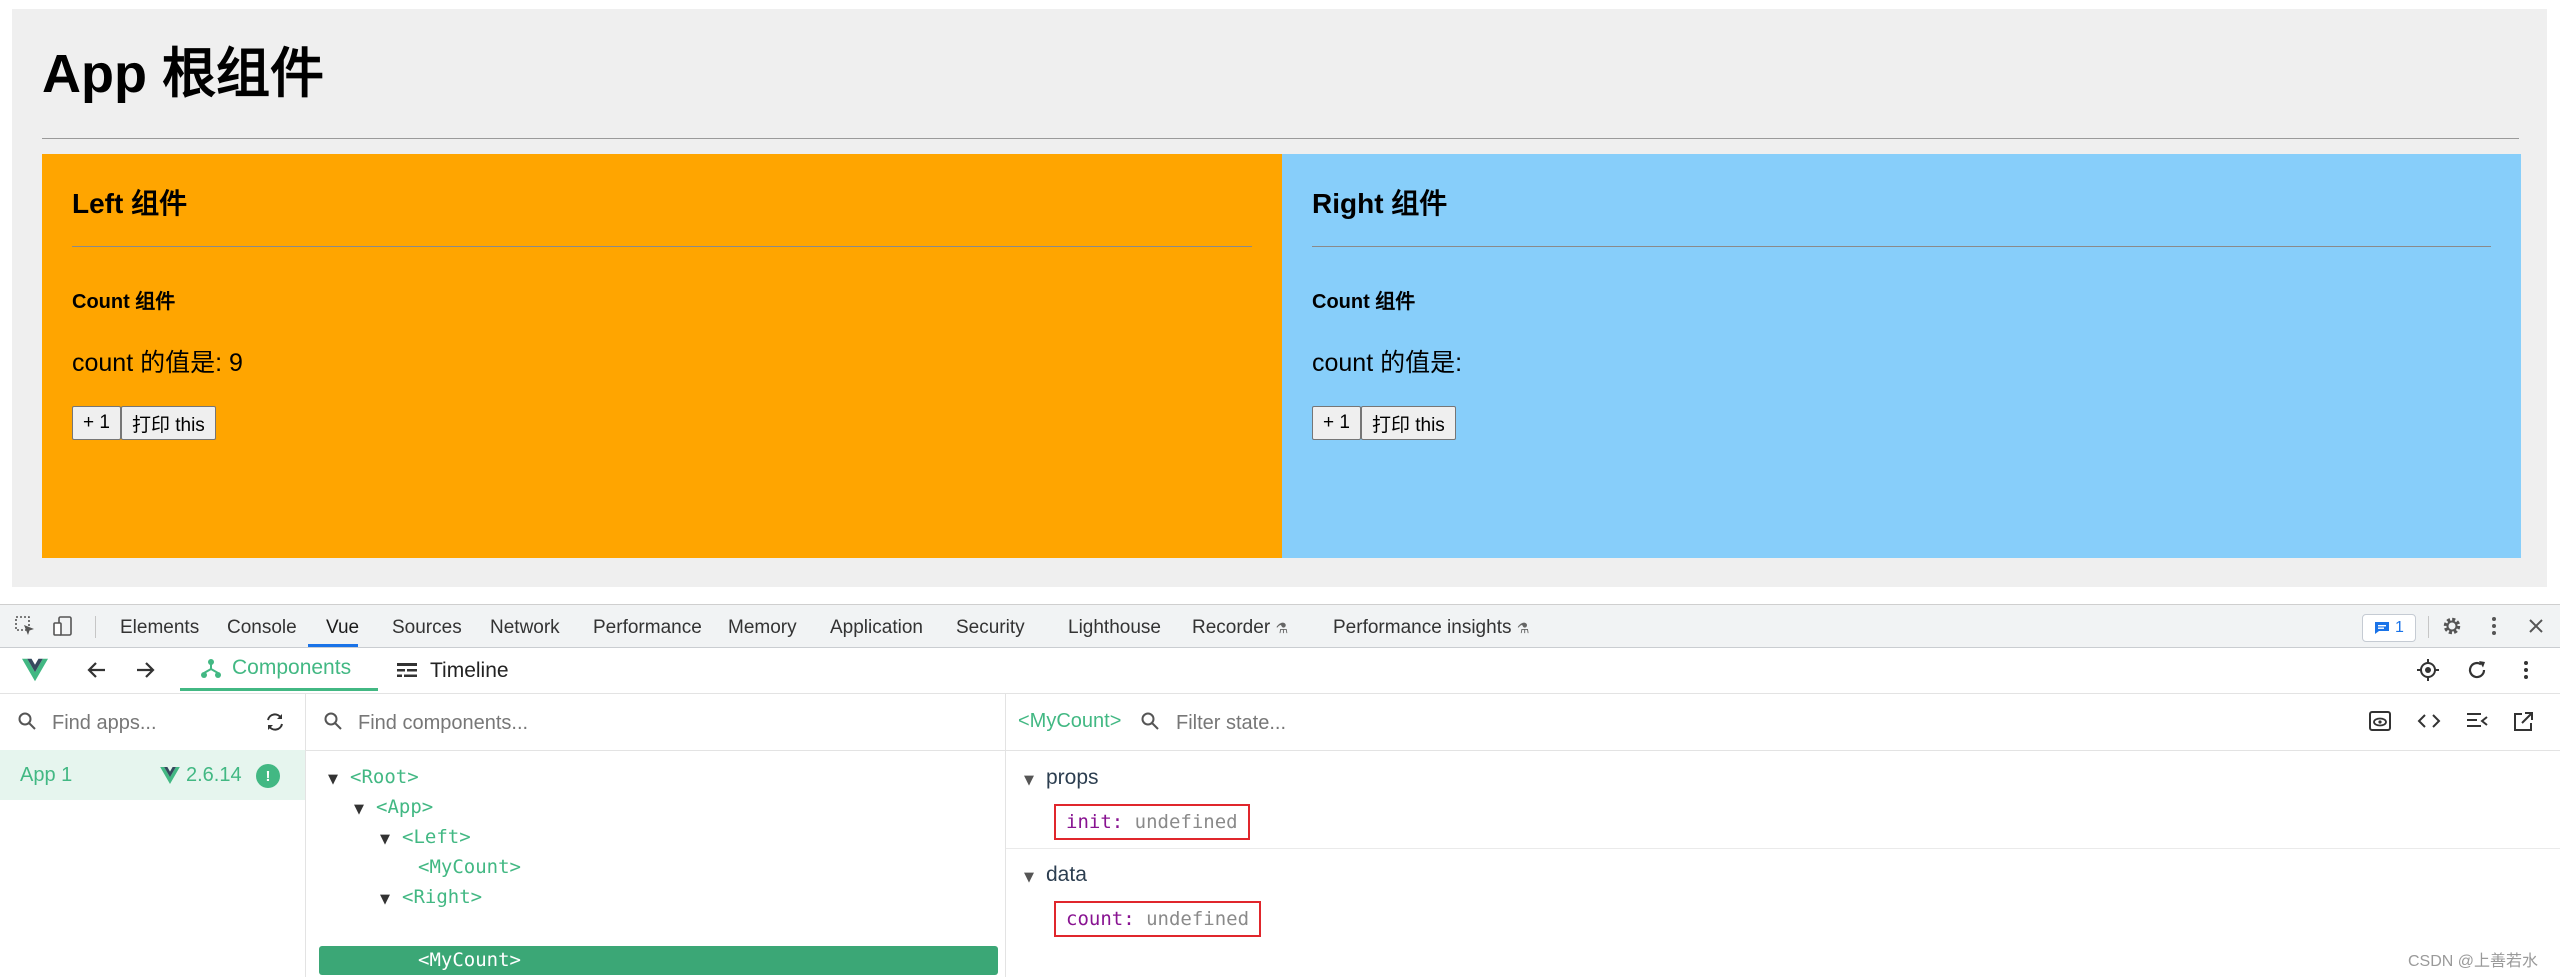  What do you see at coordinates (2494, 626) in the screenshot?
I see `more-options-icon` at bounding box center [2494, 626].